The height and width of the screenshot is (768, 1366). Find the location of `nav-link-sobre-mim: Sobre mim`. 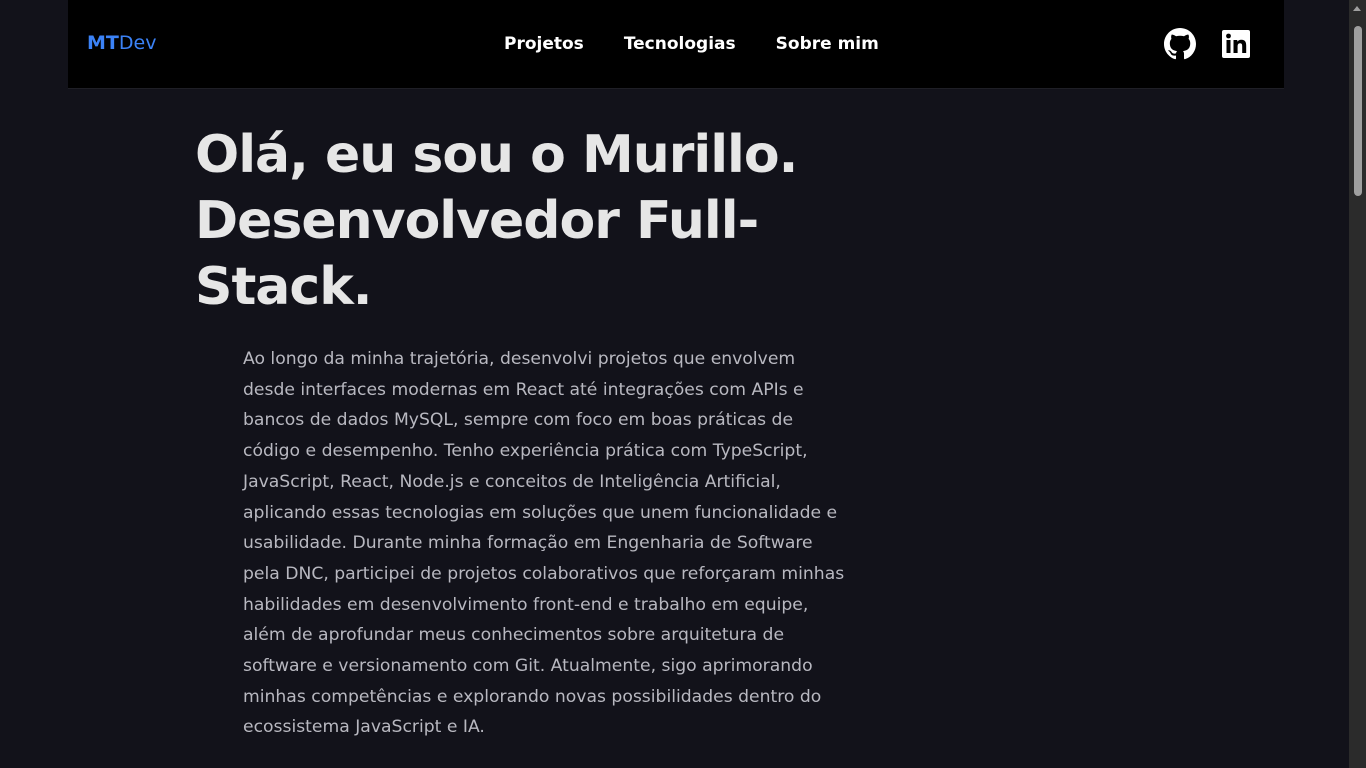

nav-link-sobre-mim: Sobre mim is located at coordinates (827, 44).